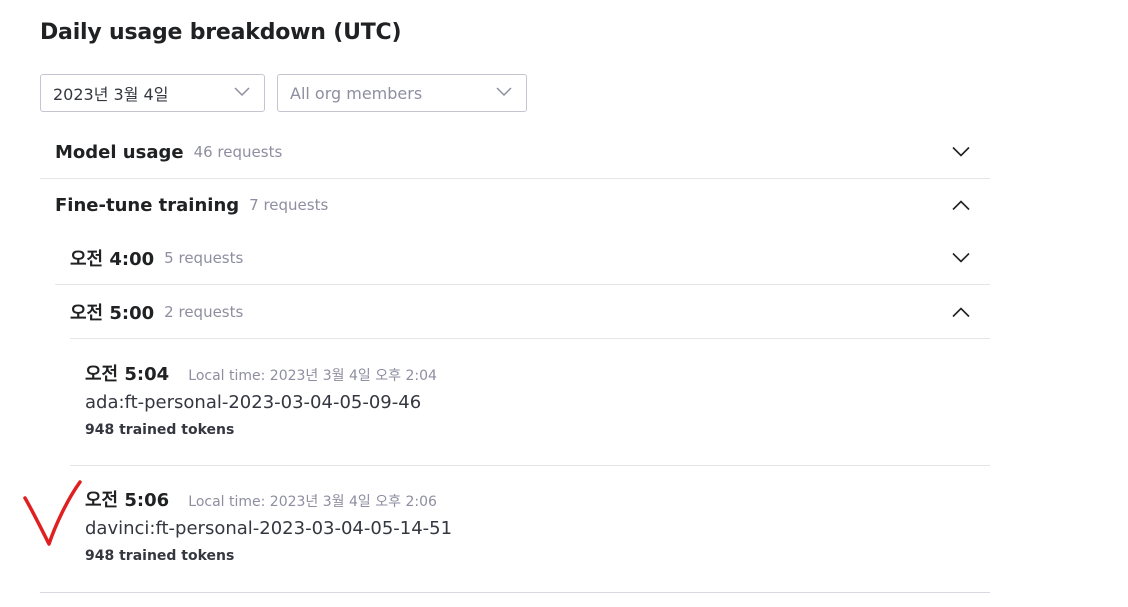 This screenshot has width=1128, height=607. What do you see at coordinates (147, 205) in the screenshot?
I see `fine-tune-label: Fine-tune training` at bounding box center [147, 205].